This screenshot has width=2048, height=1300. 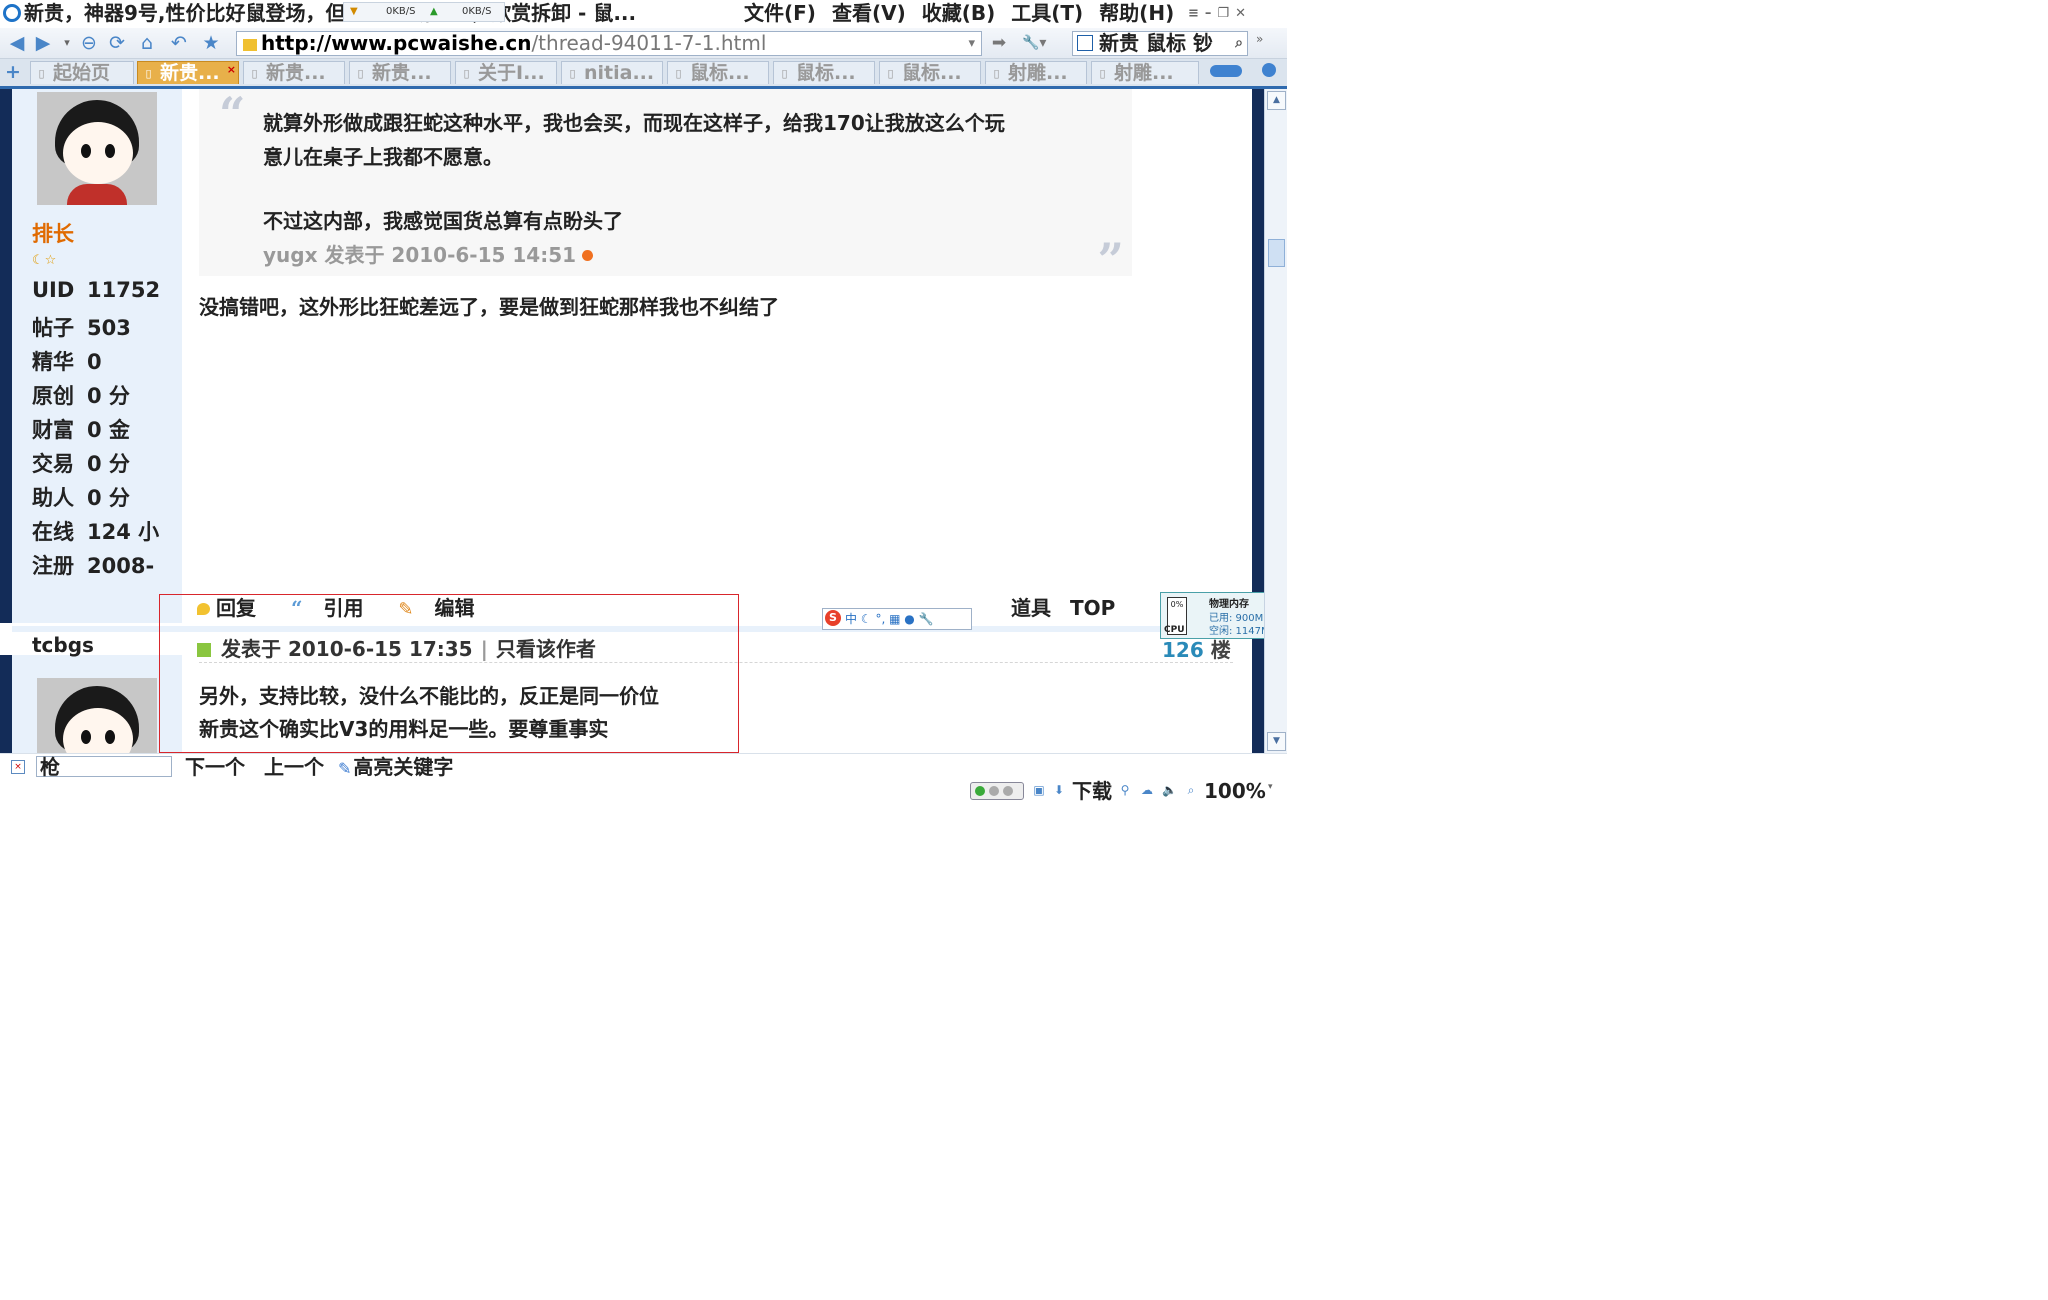 What do you see at coordinates (1147, 790) in the screenshot?
I see `cloud-icon: ☁` at bounding box center [1147, 790].